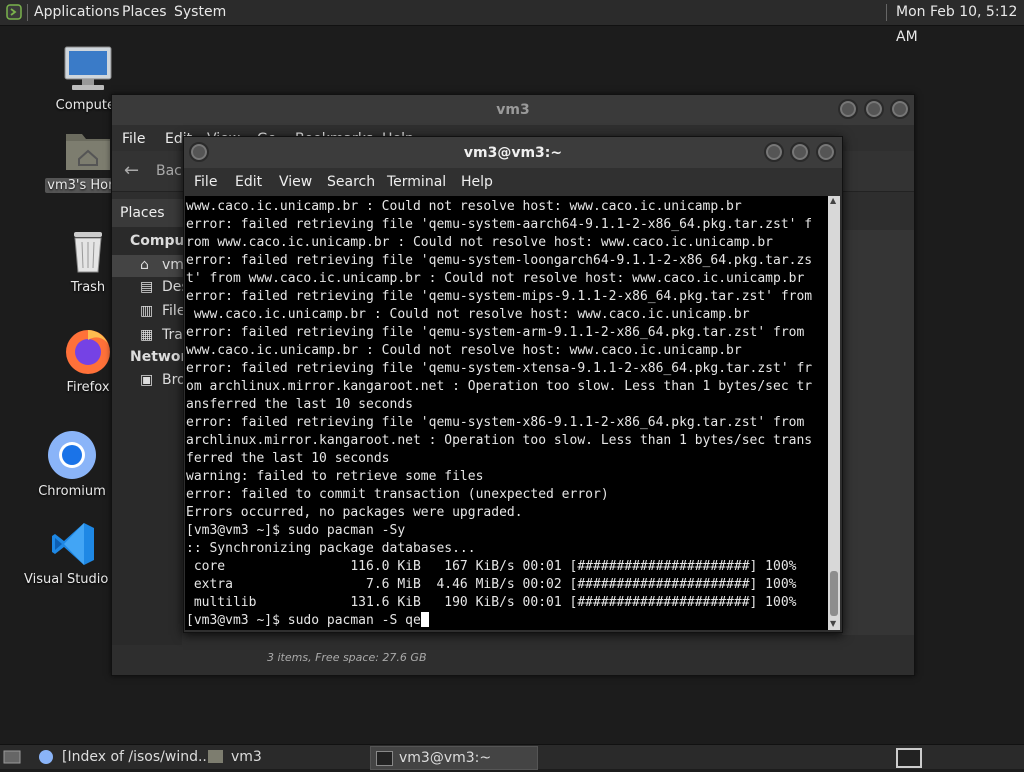  I want to click on task-terminal: vm3@vm3:~, so click(454, 758).